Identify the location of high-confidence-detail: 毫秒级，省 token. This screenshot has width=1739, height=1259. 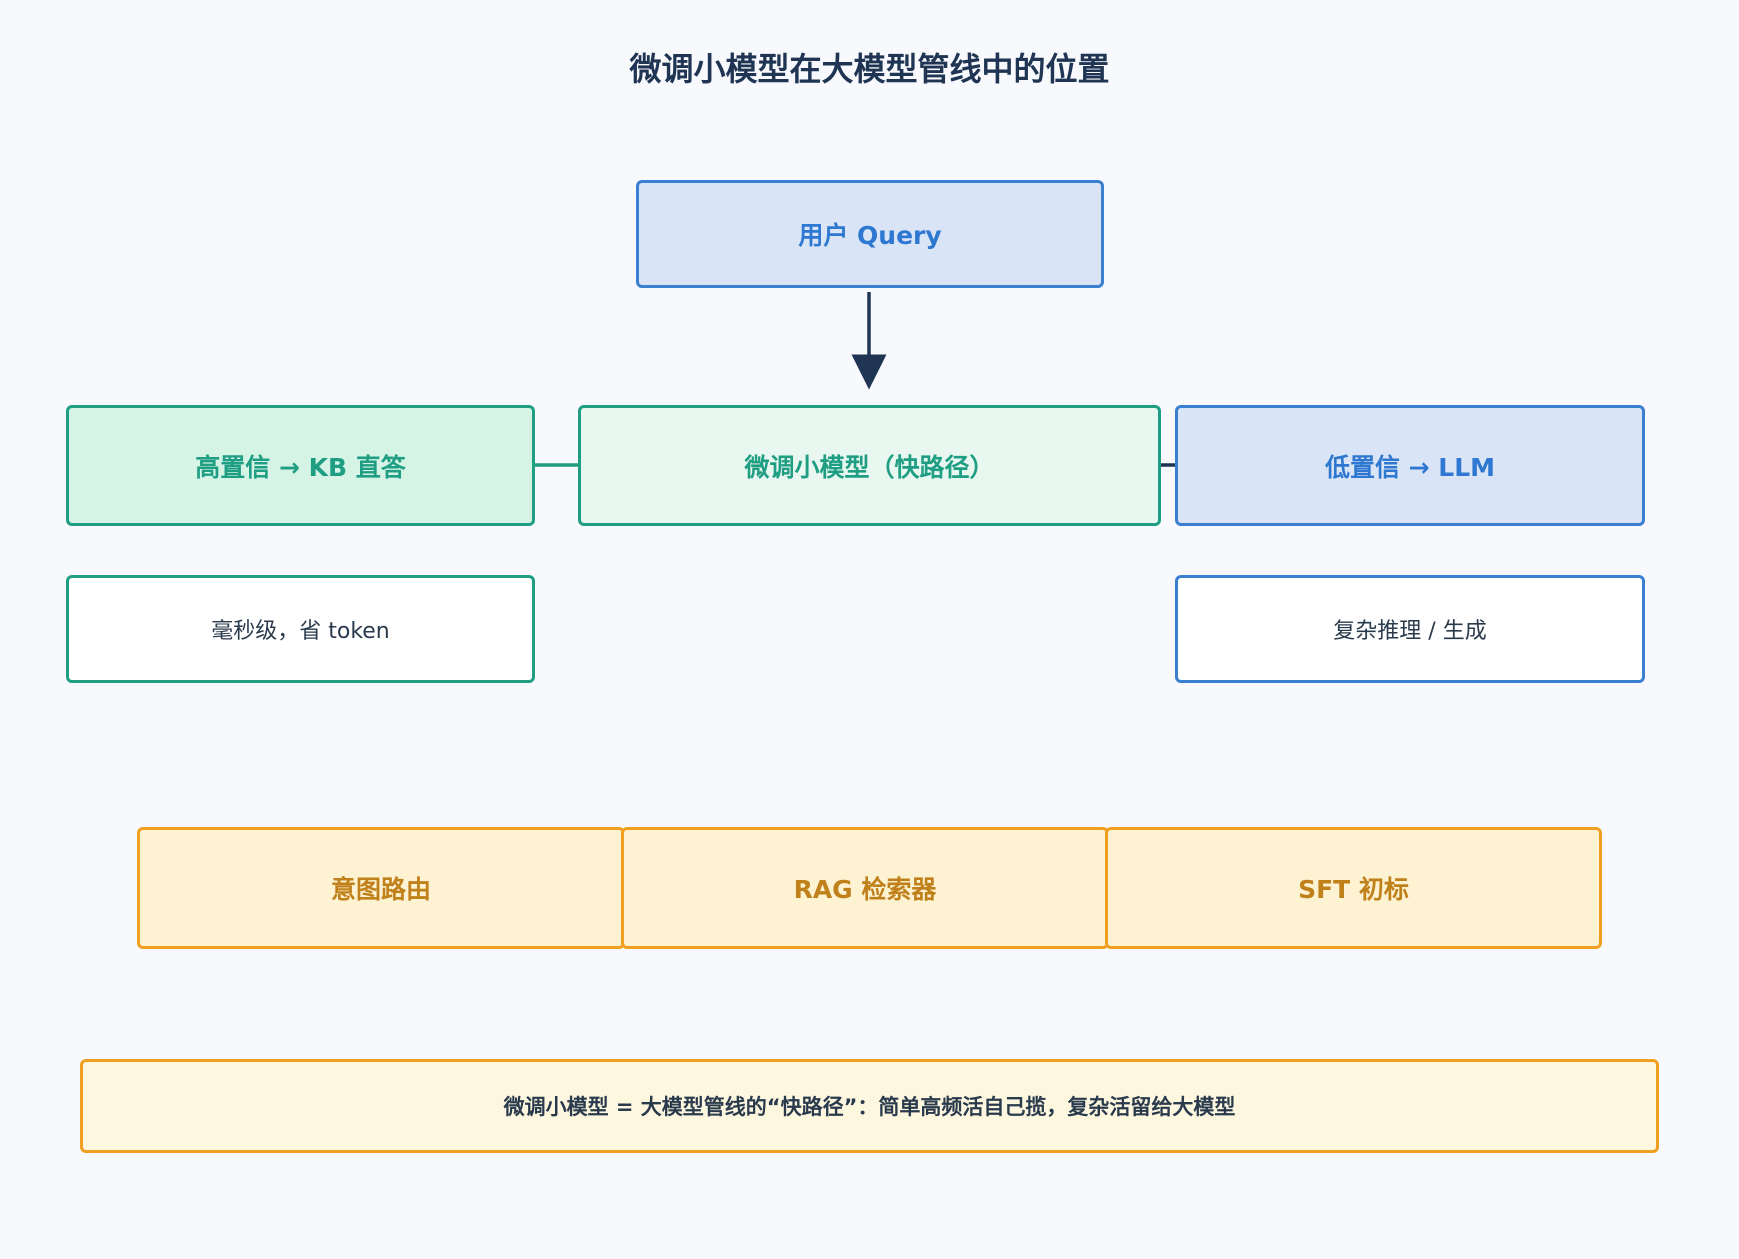
(300, 629).